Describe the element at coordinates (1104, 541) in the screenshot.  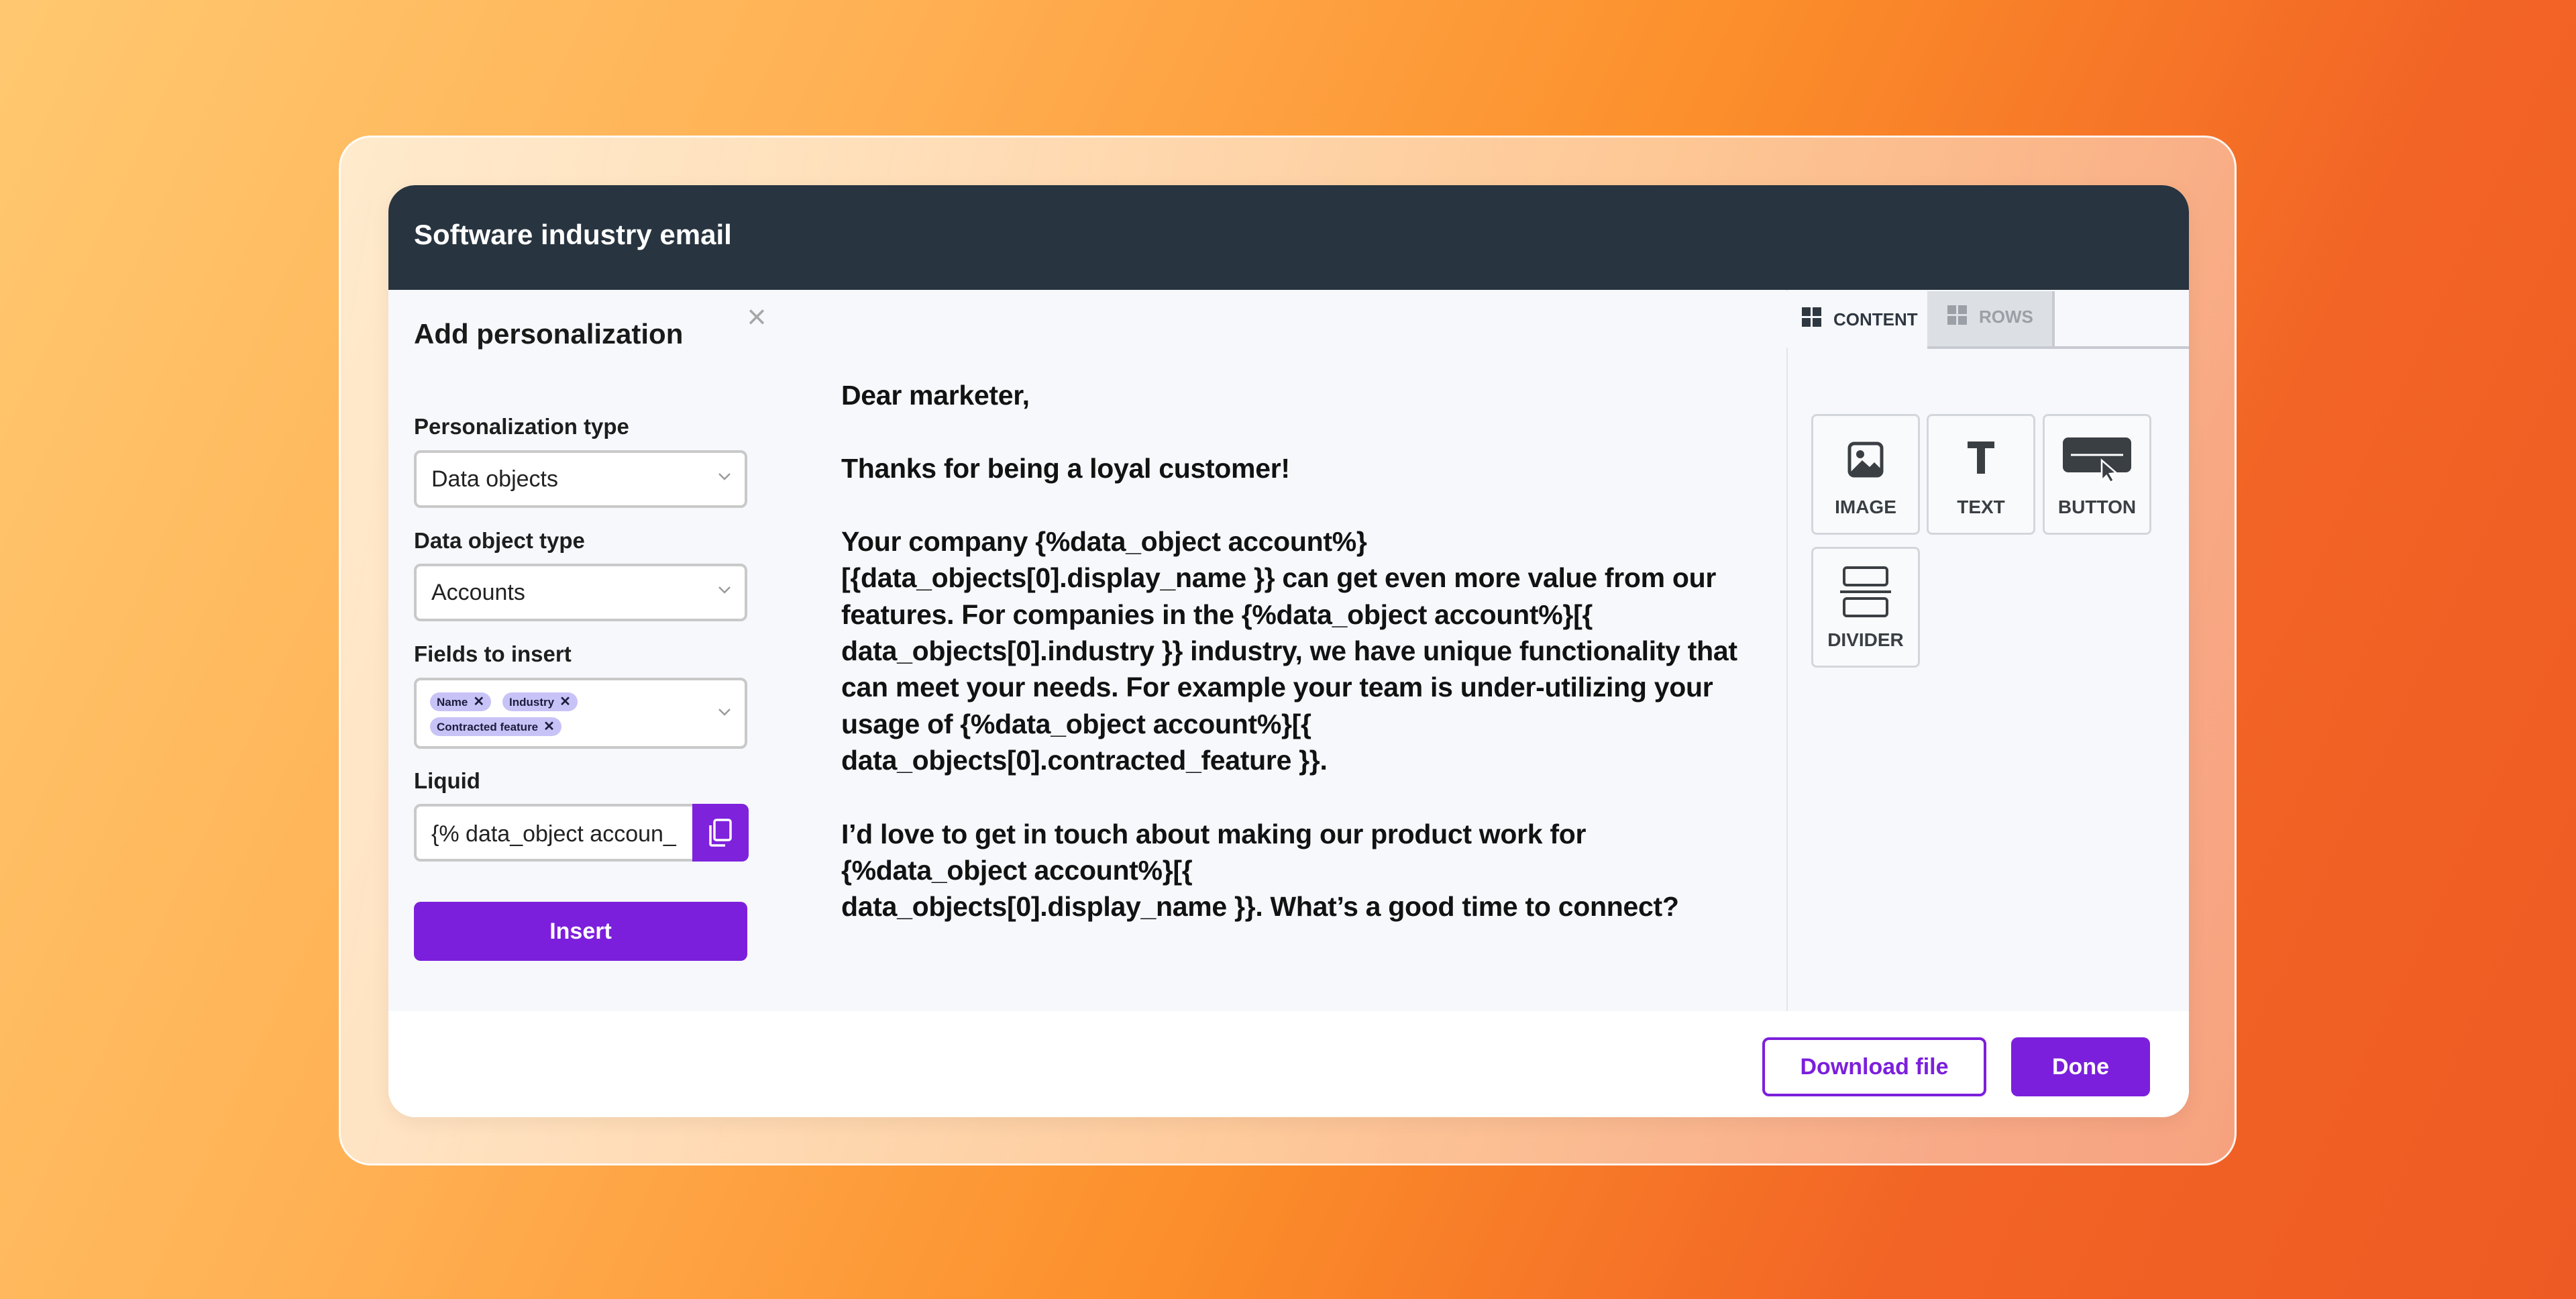
I see `email-line: Your company {%data_object account%}` at that location.